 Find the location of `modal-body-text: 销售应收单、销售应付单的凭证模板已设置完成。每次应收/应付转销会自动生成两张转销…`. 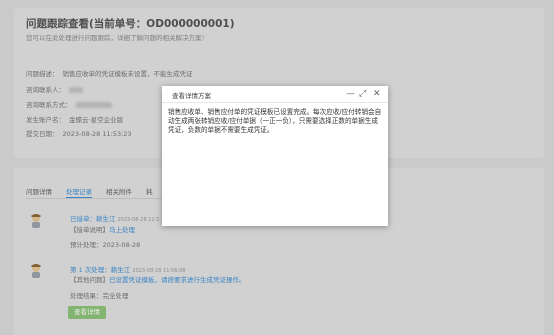

modal-body-text: 销售应收单、销售应付单的凭证模板已设置完成。每次应收/应付转销会自动生成两张转销… is located at coordinates (275, 121).